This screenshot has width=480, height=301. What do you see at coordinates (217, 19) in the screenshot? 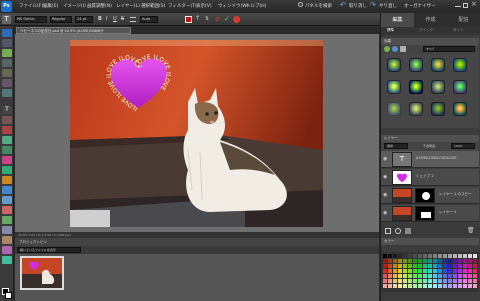
I see `cancel-icon: ⊘` at bounding box center [217, 19].